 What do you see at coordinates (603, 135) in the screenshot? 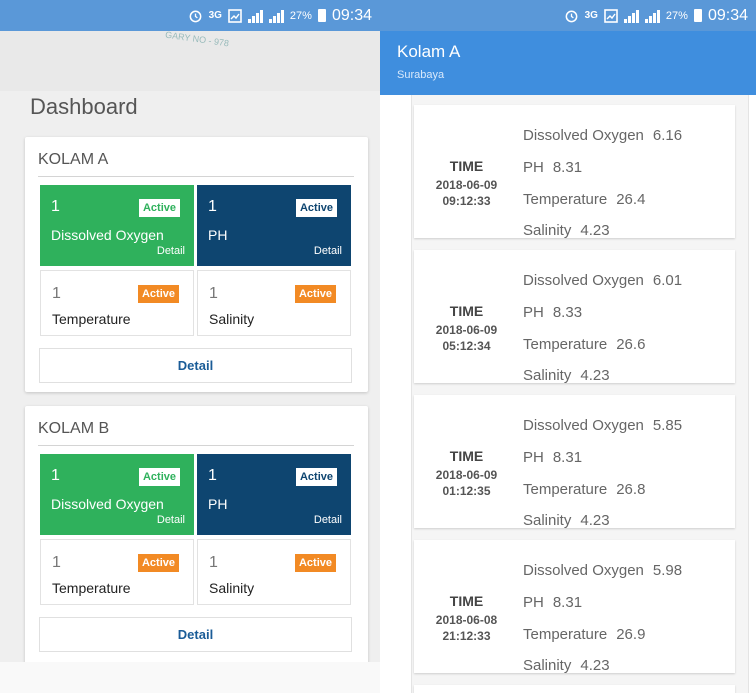
I see `metric-dissolved-oxygen: Dissolved Oxygen 6.16` at bounding box center [603, 135].